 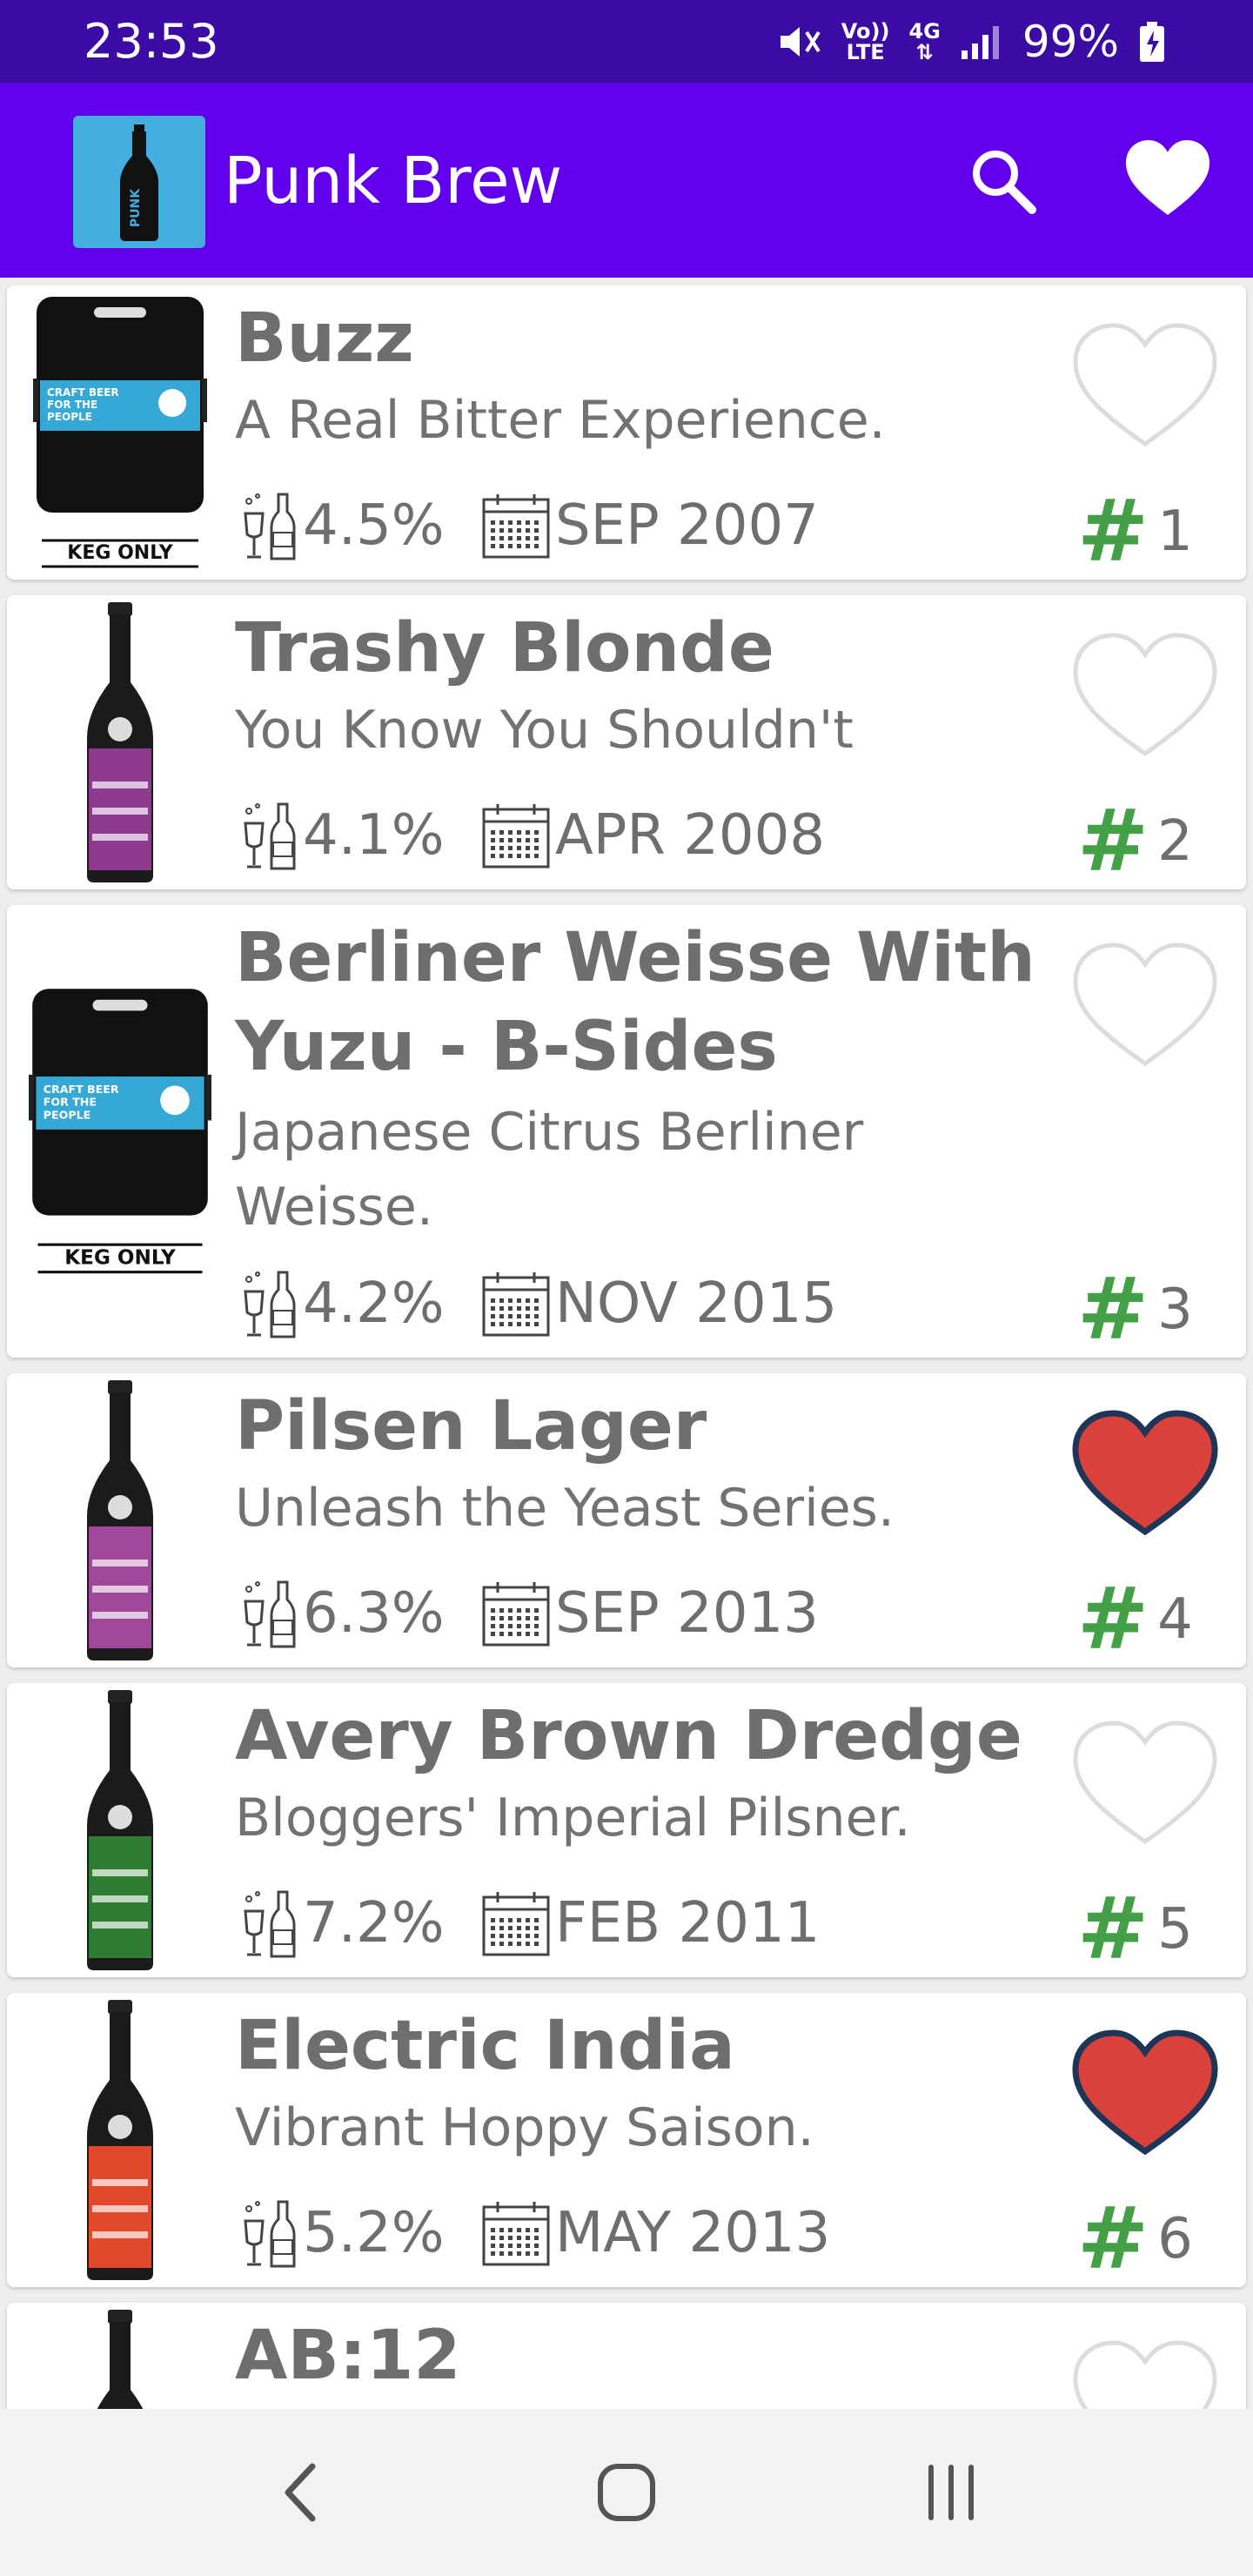 I want to click on recents-button, so click(x=951, y=2492).